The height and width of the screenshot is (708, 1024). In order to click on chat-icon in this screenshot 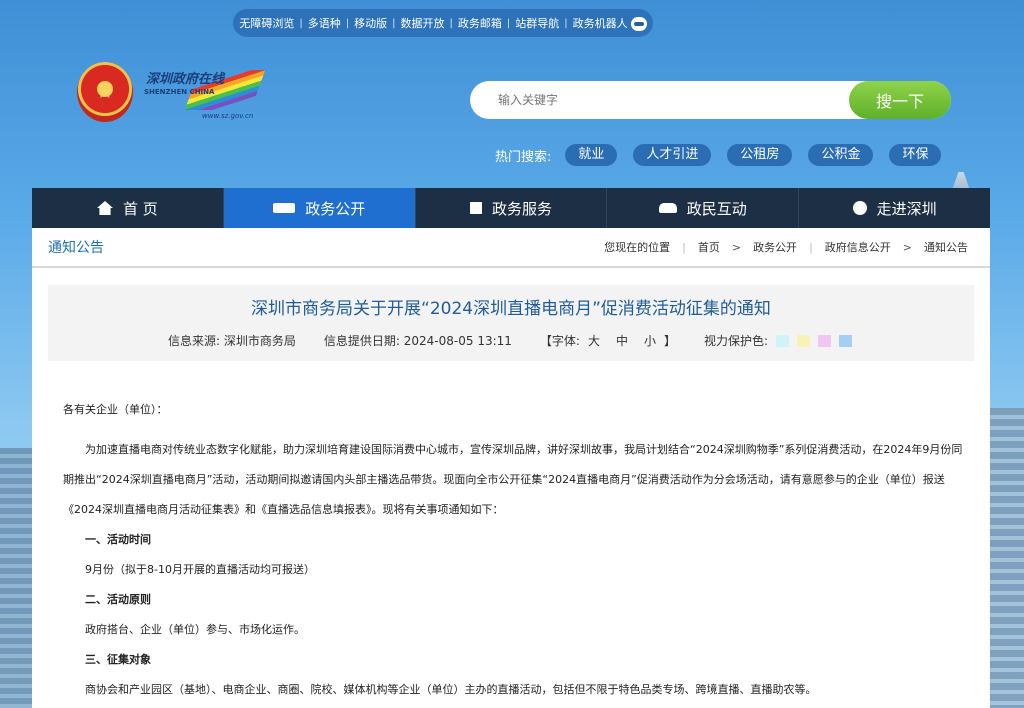, I will do `click(859, 208)`.